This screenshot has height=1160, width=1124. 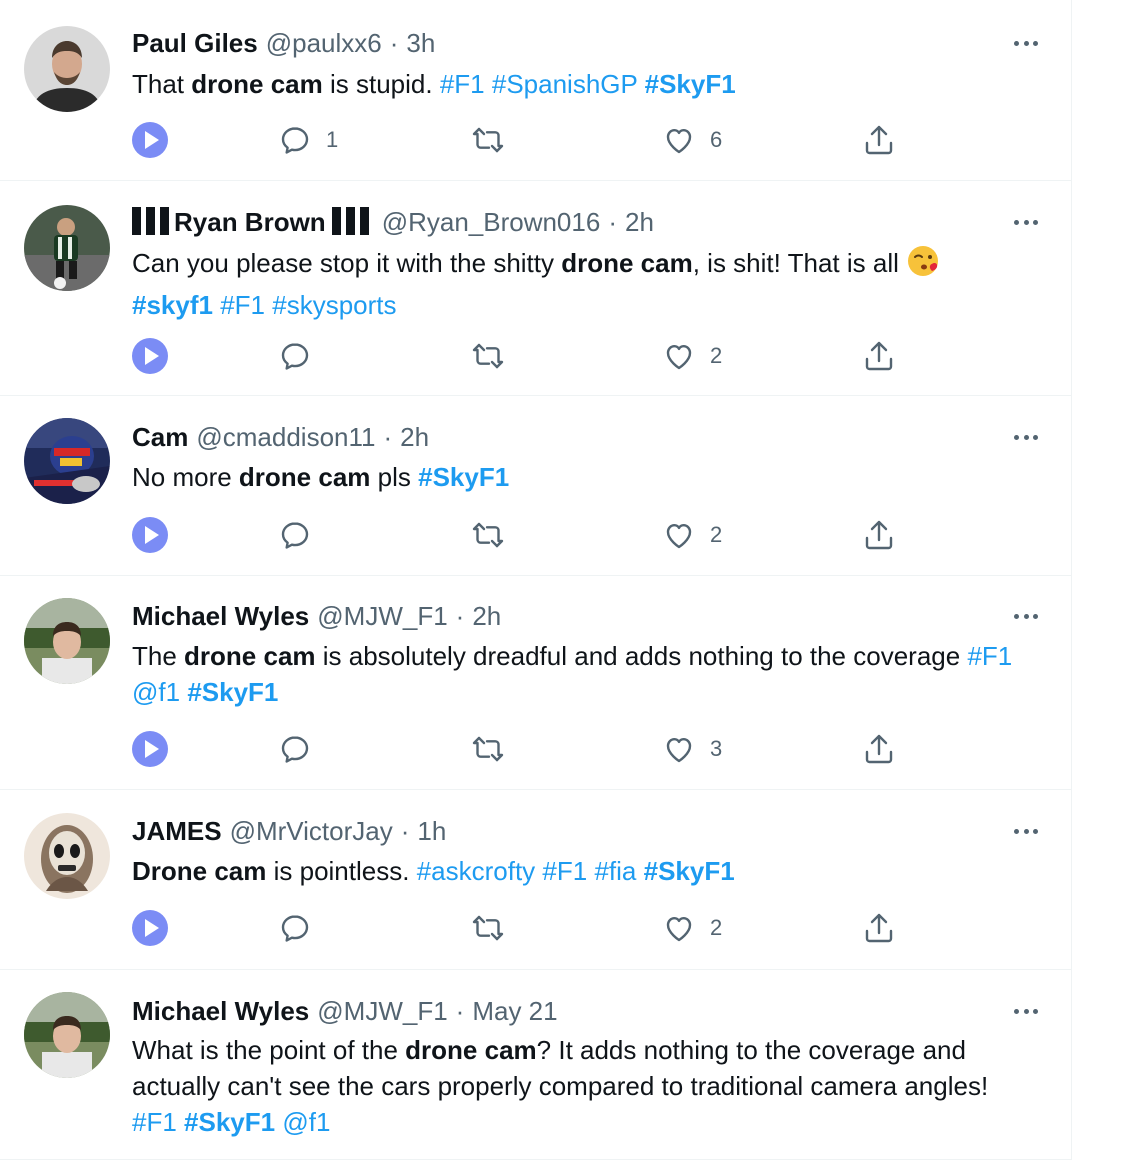 I want to click on timestamp: May 21, so click(x=514, y=1011).